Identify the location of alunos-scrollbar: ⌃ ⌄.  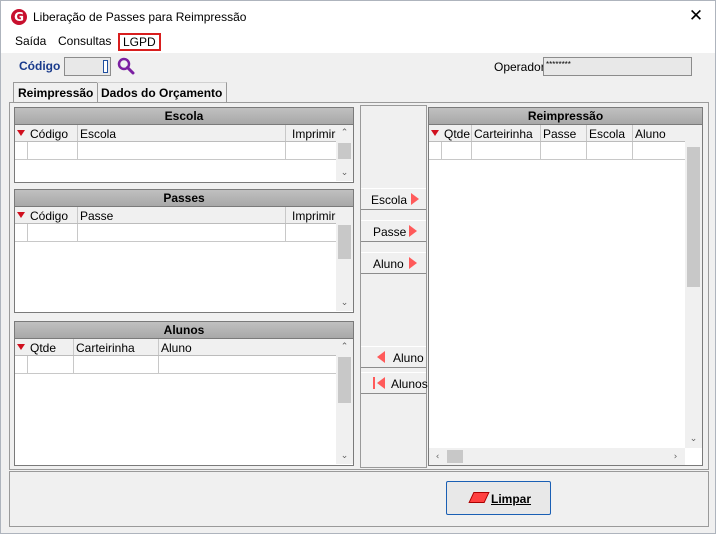
(344, 401).